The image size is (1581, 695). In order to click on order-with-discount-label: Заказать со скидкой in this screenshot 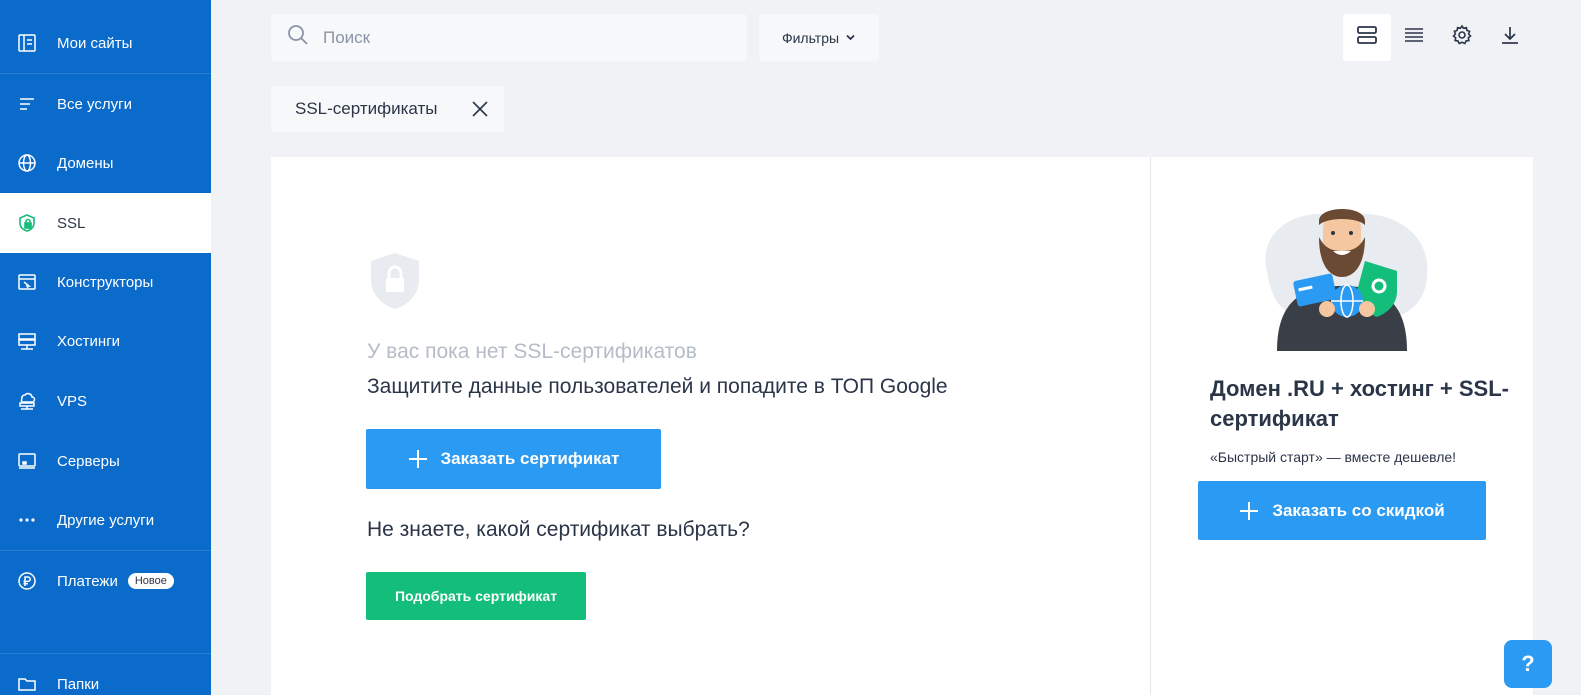, I will do `click(1358, 510)`.